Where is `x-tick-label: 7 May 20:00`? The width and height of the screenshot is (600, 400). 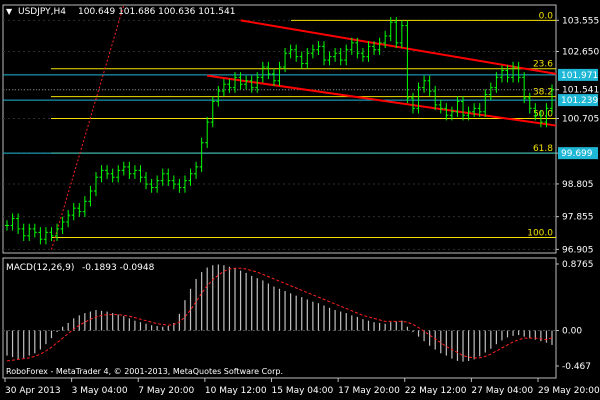
x-tick-label: 7 May 20:00 is located at coordinates (166, 391).